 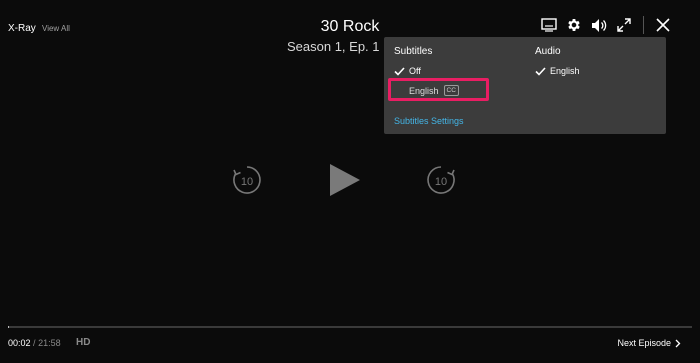 I want to click on close-icon, so click(x=663, y=25).